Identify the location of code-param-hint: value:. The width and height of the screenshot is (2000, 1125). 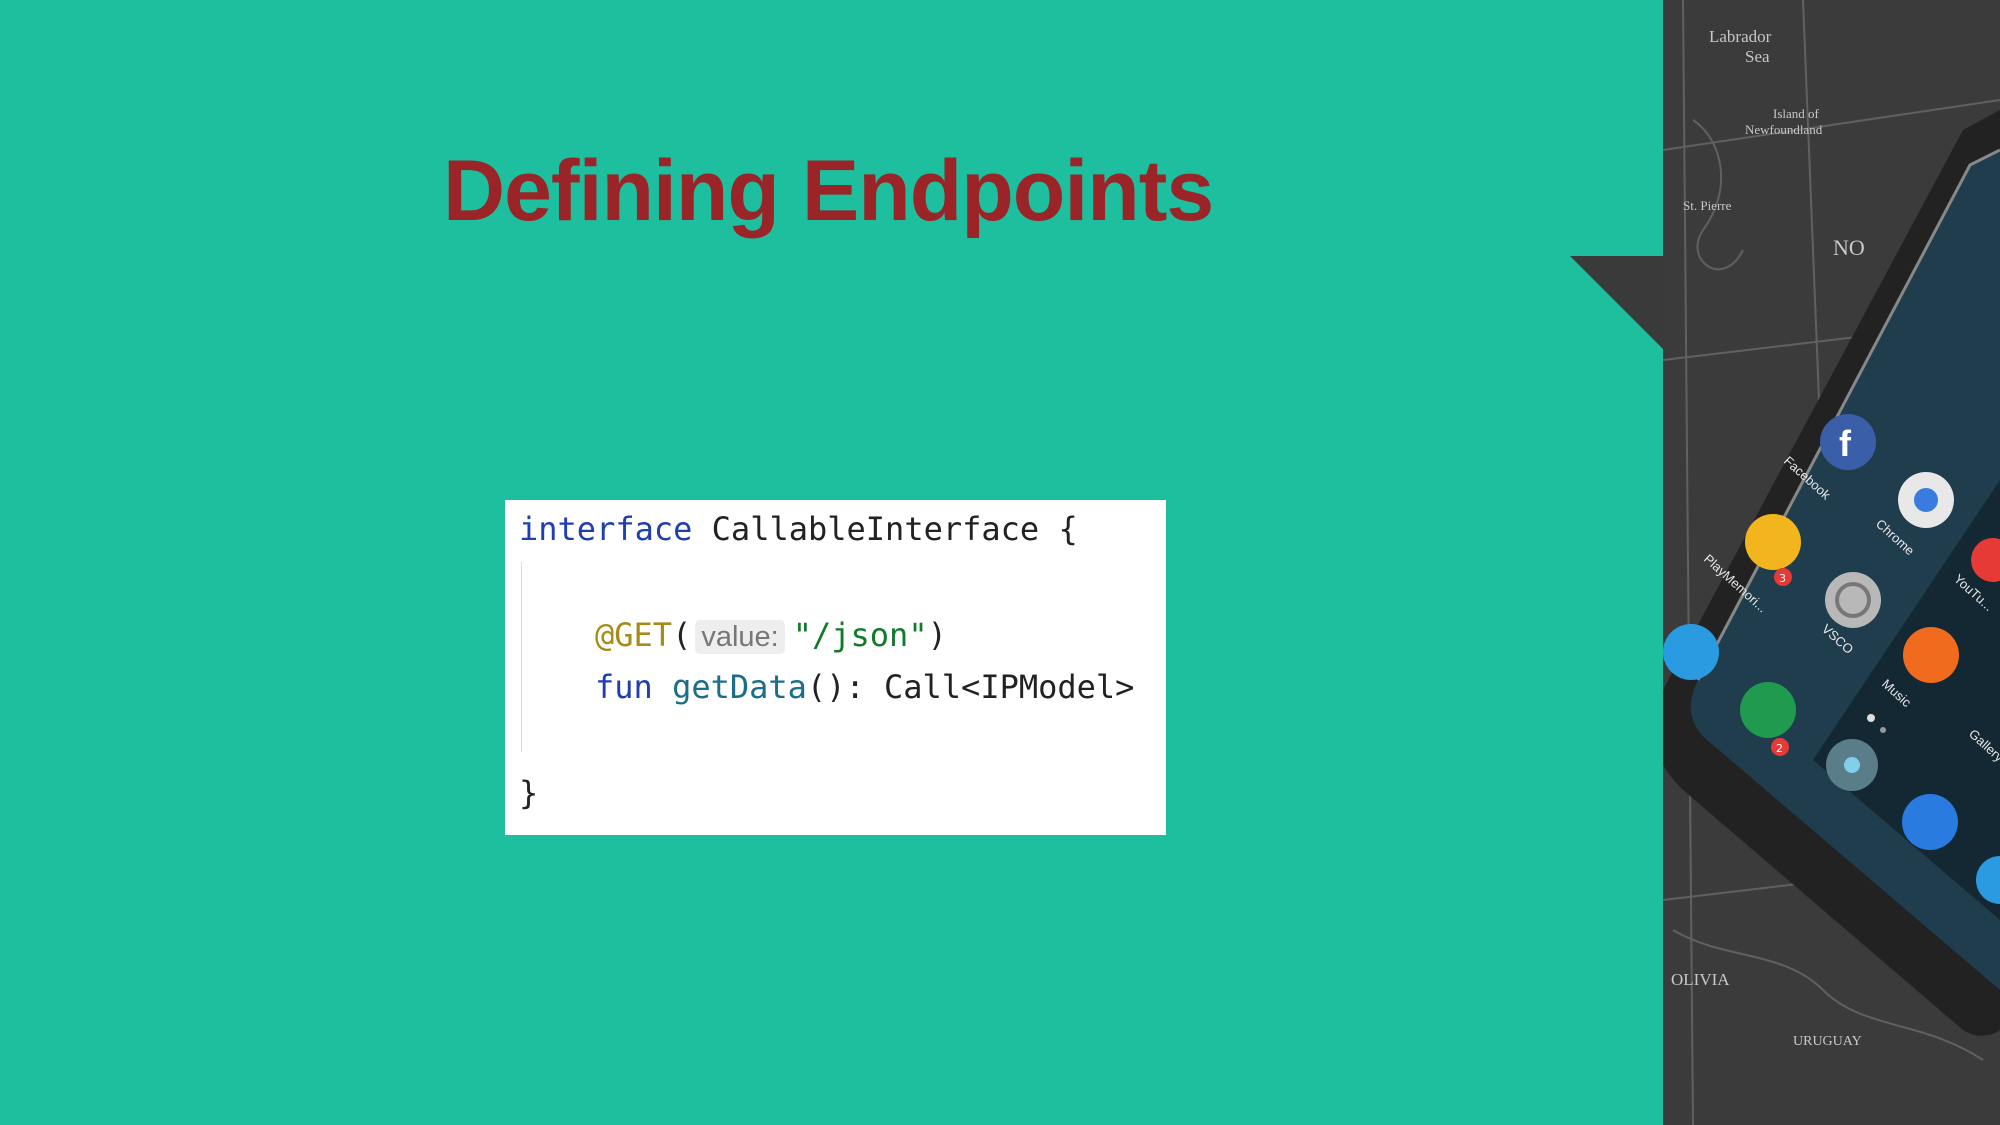
(740, 637).